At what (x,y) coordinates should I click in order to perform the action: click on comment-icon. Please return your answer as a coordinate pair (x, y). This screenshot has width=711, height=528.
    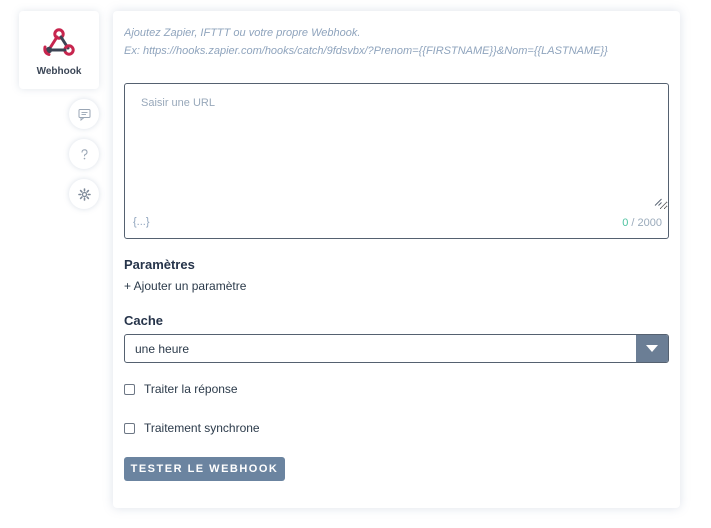
    Looking at the image, I should click on (84, 114).